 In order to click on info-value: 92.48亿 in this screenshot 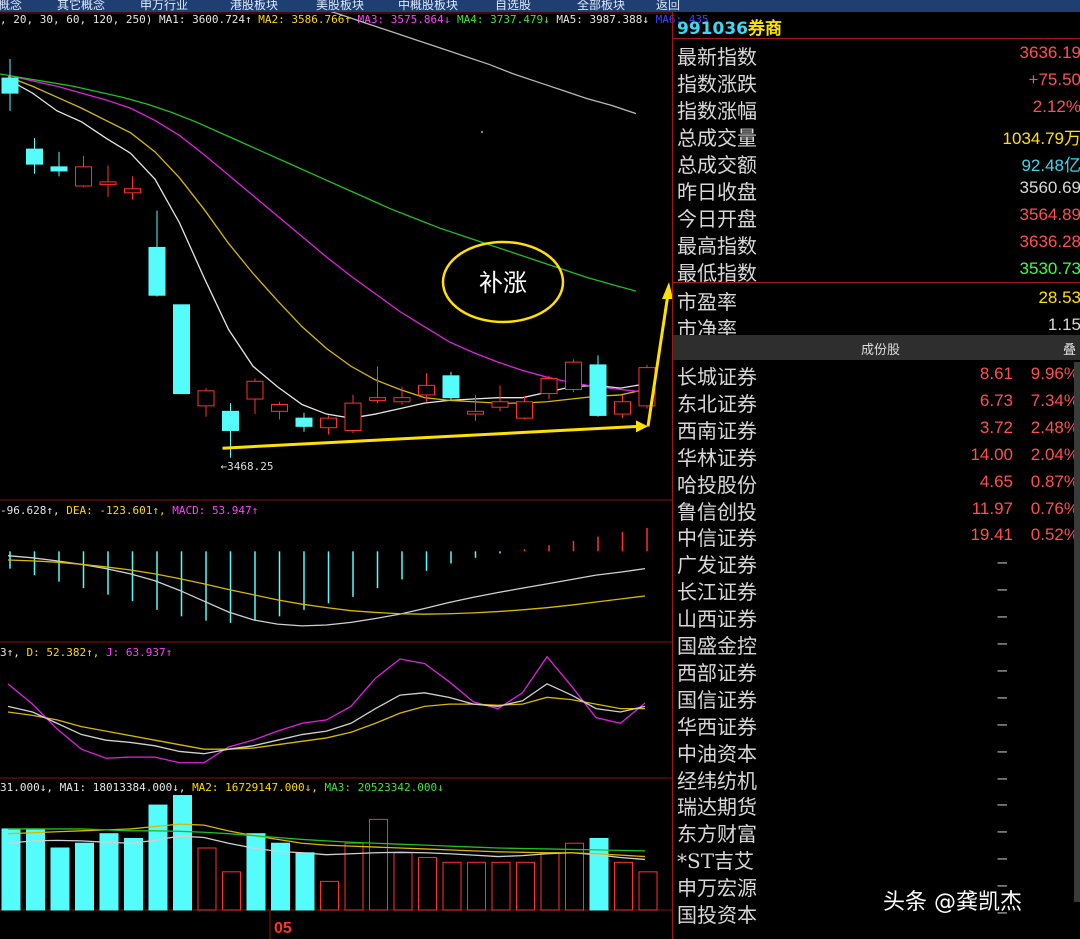, I will do `click(1050, 165)`.